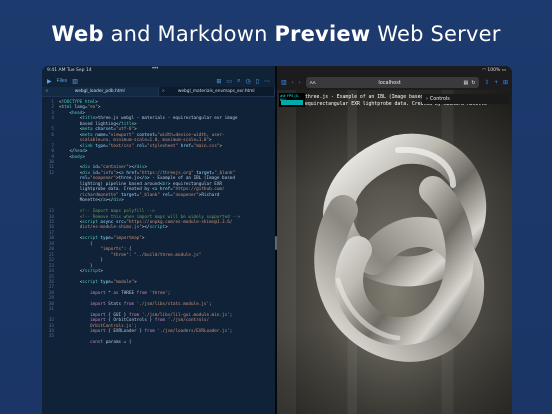 The width and height of the screenshot is (552, 414). Describe the element at coordinates (505, 82) in the screenshot. I see `tabs-overview-icon: ⊞` at that location.